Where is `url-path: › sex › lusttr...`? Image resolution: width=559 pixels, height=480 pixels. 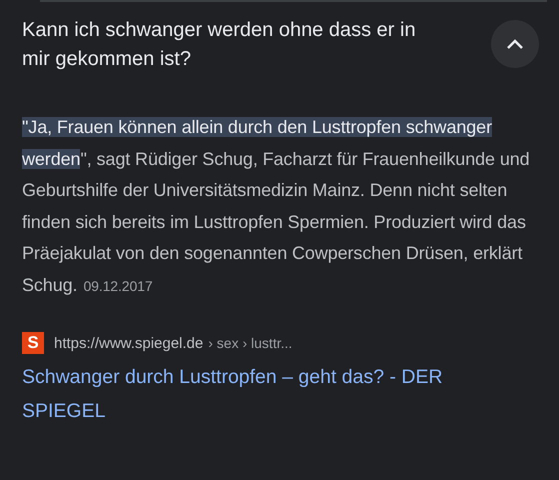
url-path: › sex › lusttr... is located at coordinates (250, 343).